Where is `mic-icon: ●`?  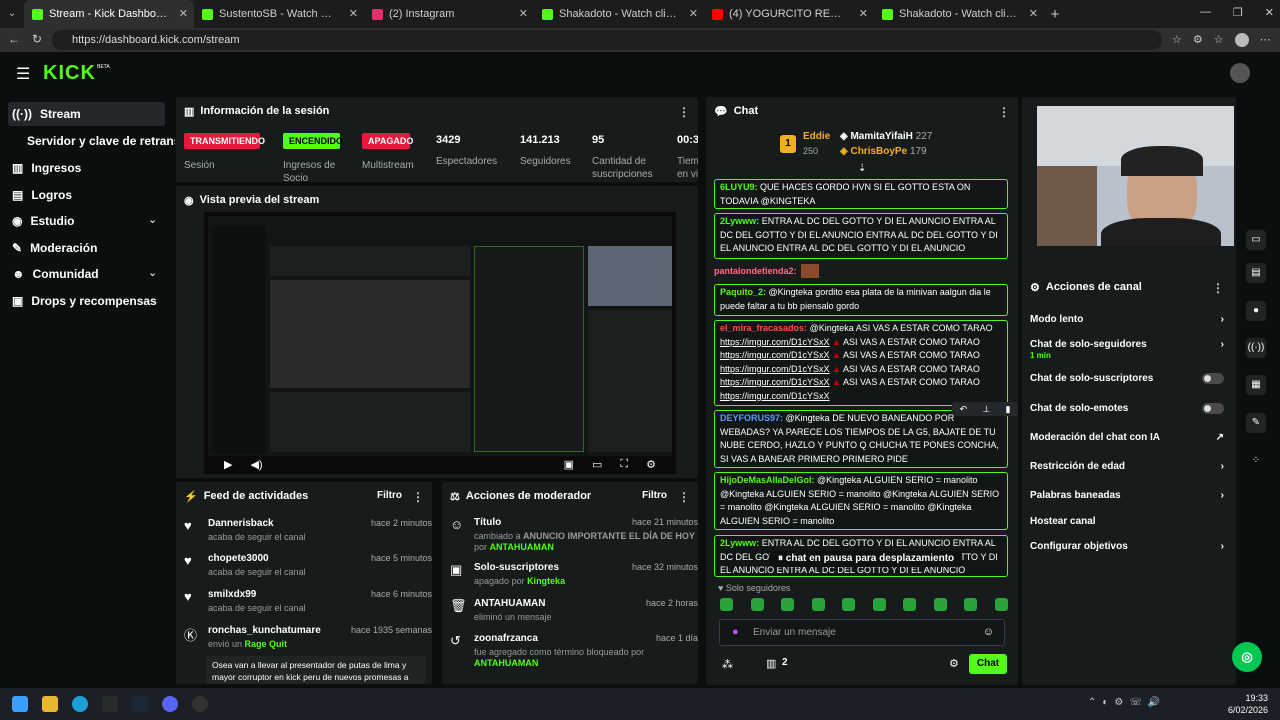 mic-icon: ● is located at coordinates (735, 632).